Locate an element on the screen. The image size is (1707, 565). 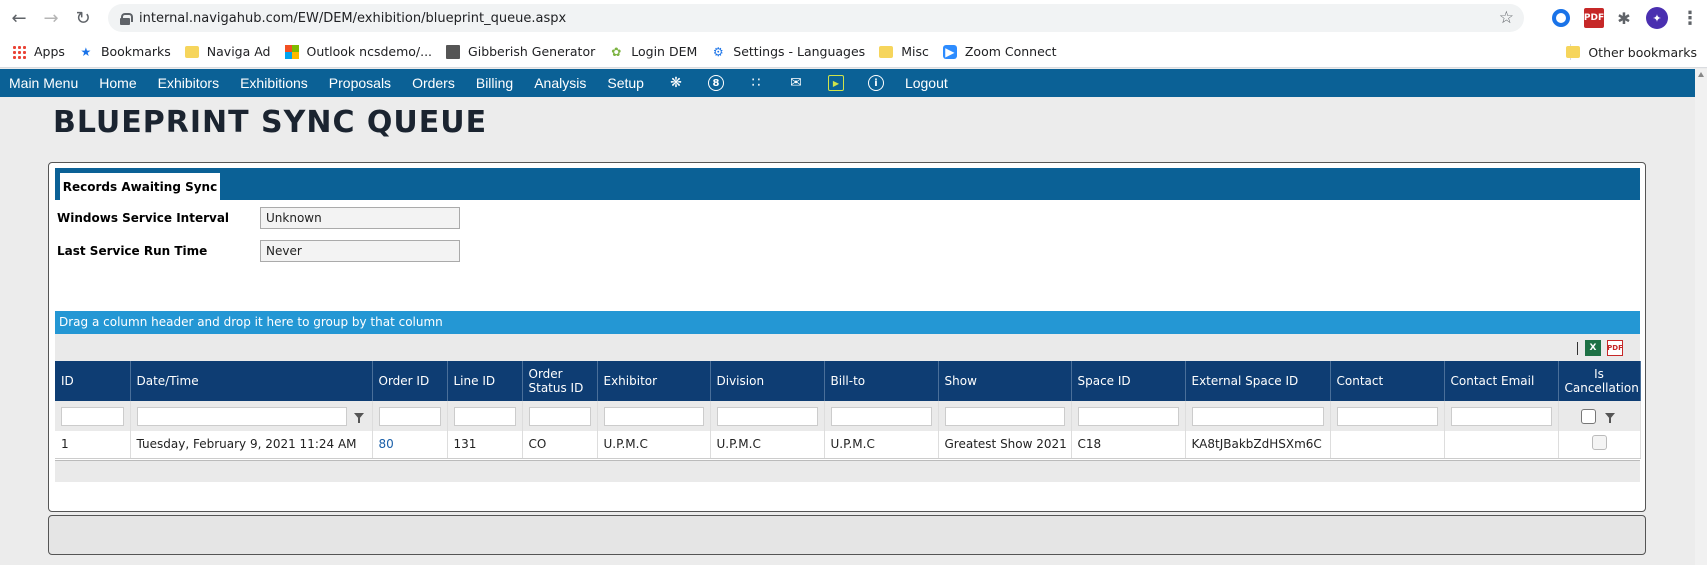
menu-home: Home is located at coordinates (117, 83).